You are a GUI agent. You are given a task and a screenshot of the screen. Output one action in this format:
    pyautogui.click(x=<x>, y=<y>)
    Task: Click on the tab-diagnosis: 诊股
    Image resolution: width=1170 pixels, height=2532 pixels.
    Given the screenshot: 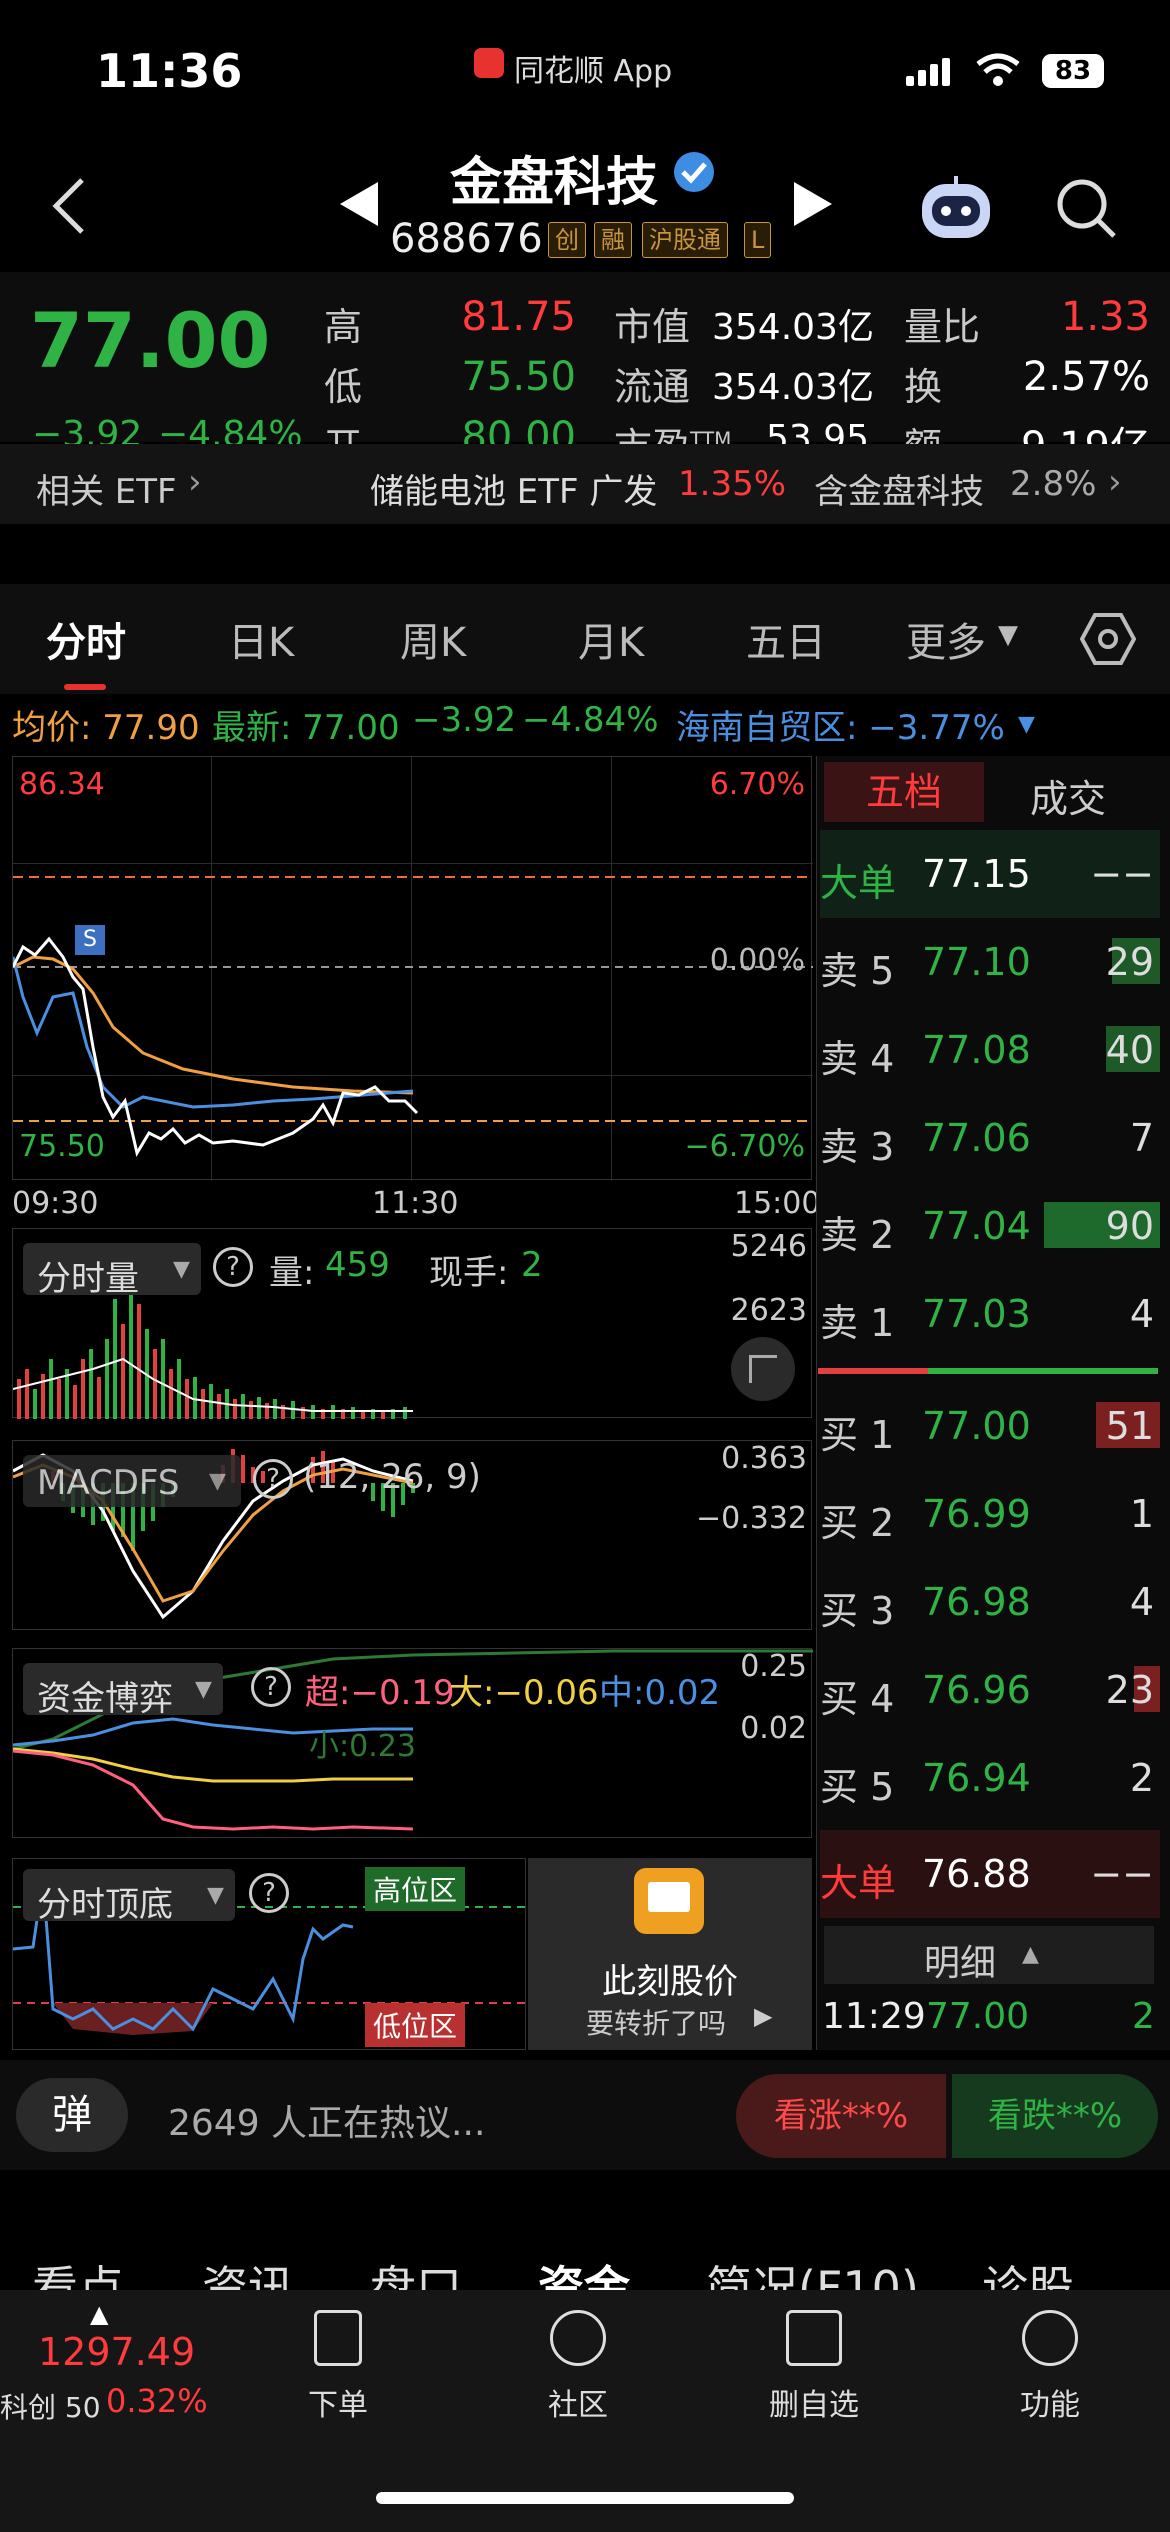 What is the action you would take?
    pyautogui.click(x=1028, y=2271)
    